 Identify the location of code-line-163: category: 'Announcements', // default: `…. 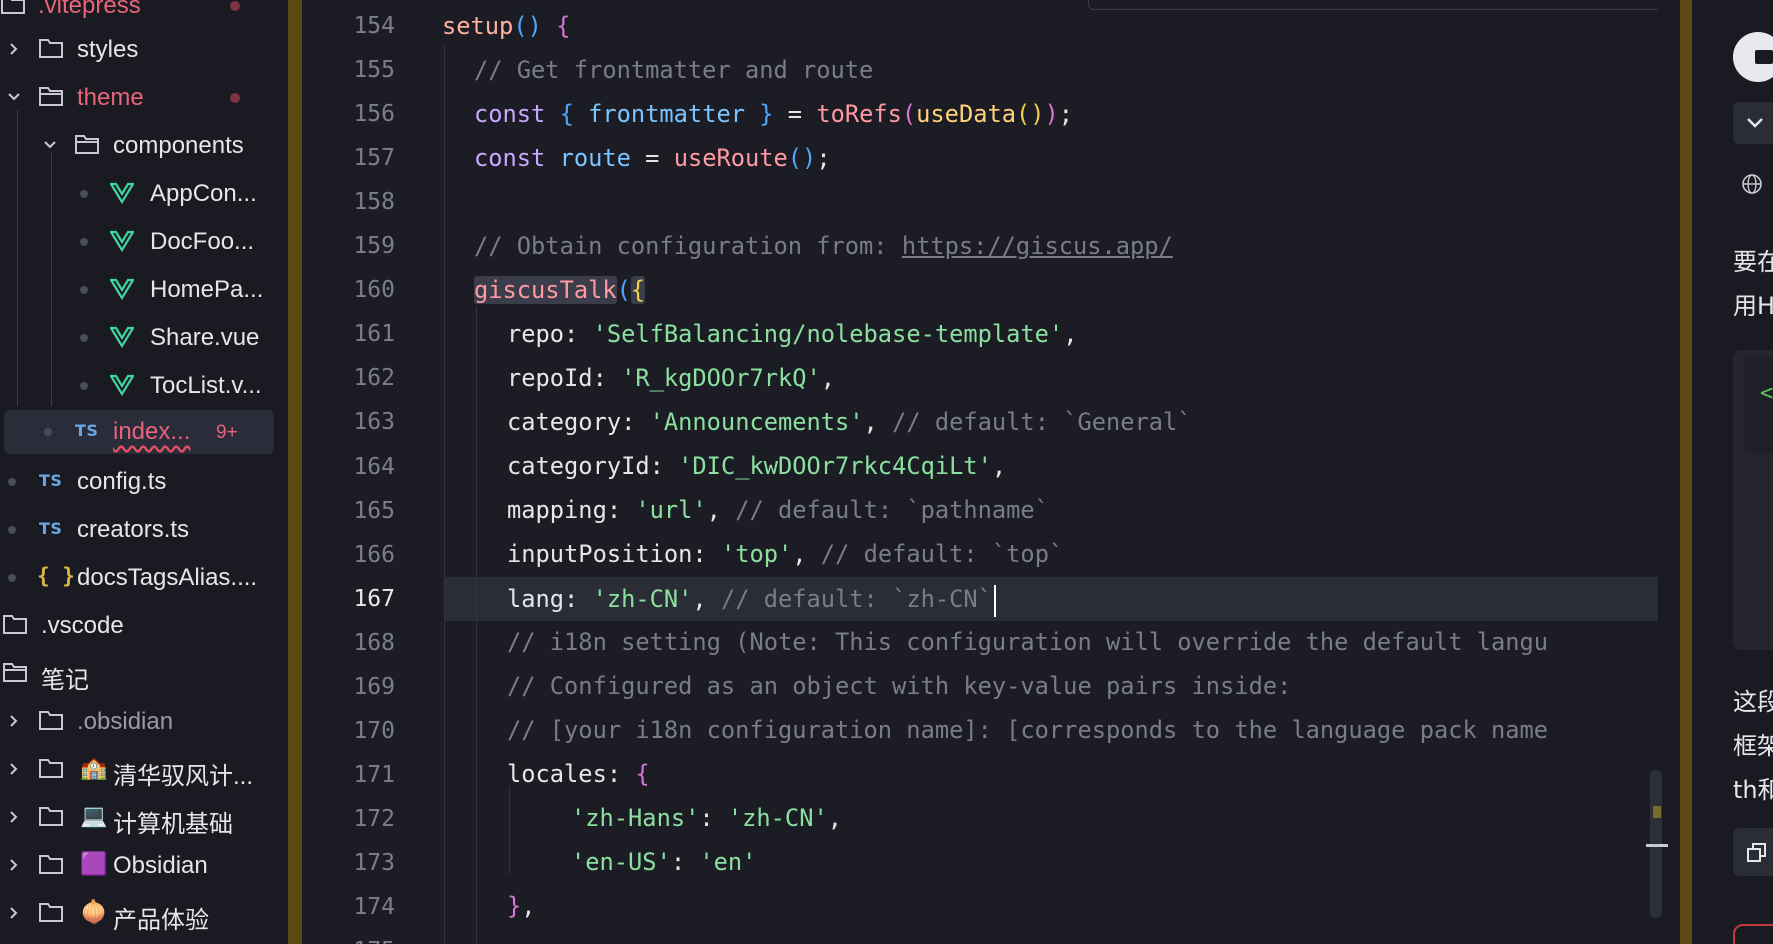
(849, 422).